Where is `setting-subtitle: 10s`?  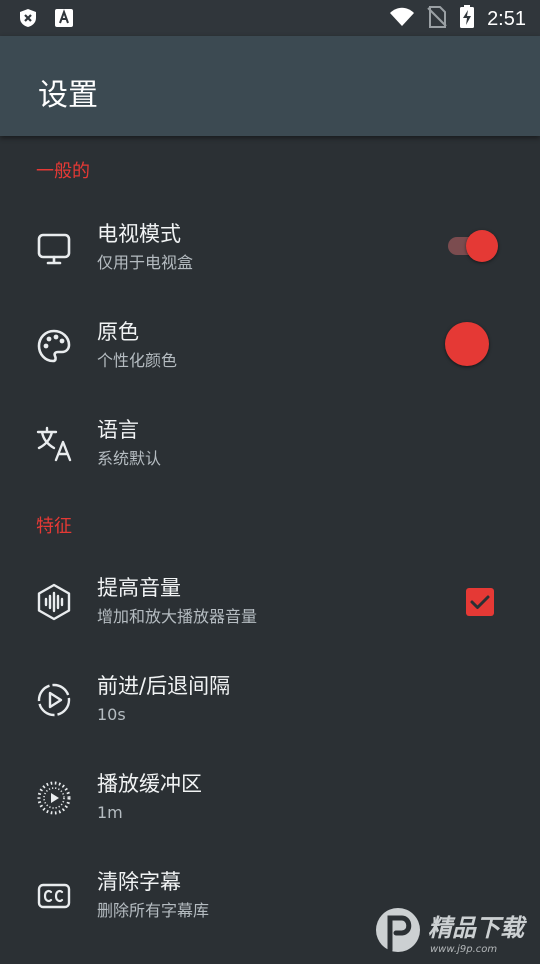 setting-subtitle: 10s is located at coordinates (111, 714).